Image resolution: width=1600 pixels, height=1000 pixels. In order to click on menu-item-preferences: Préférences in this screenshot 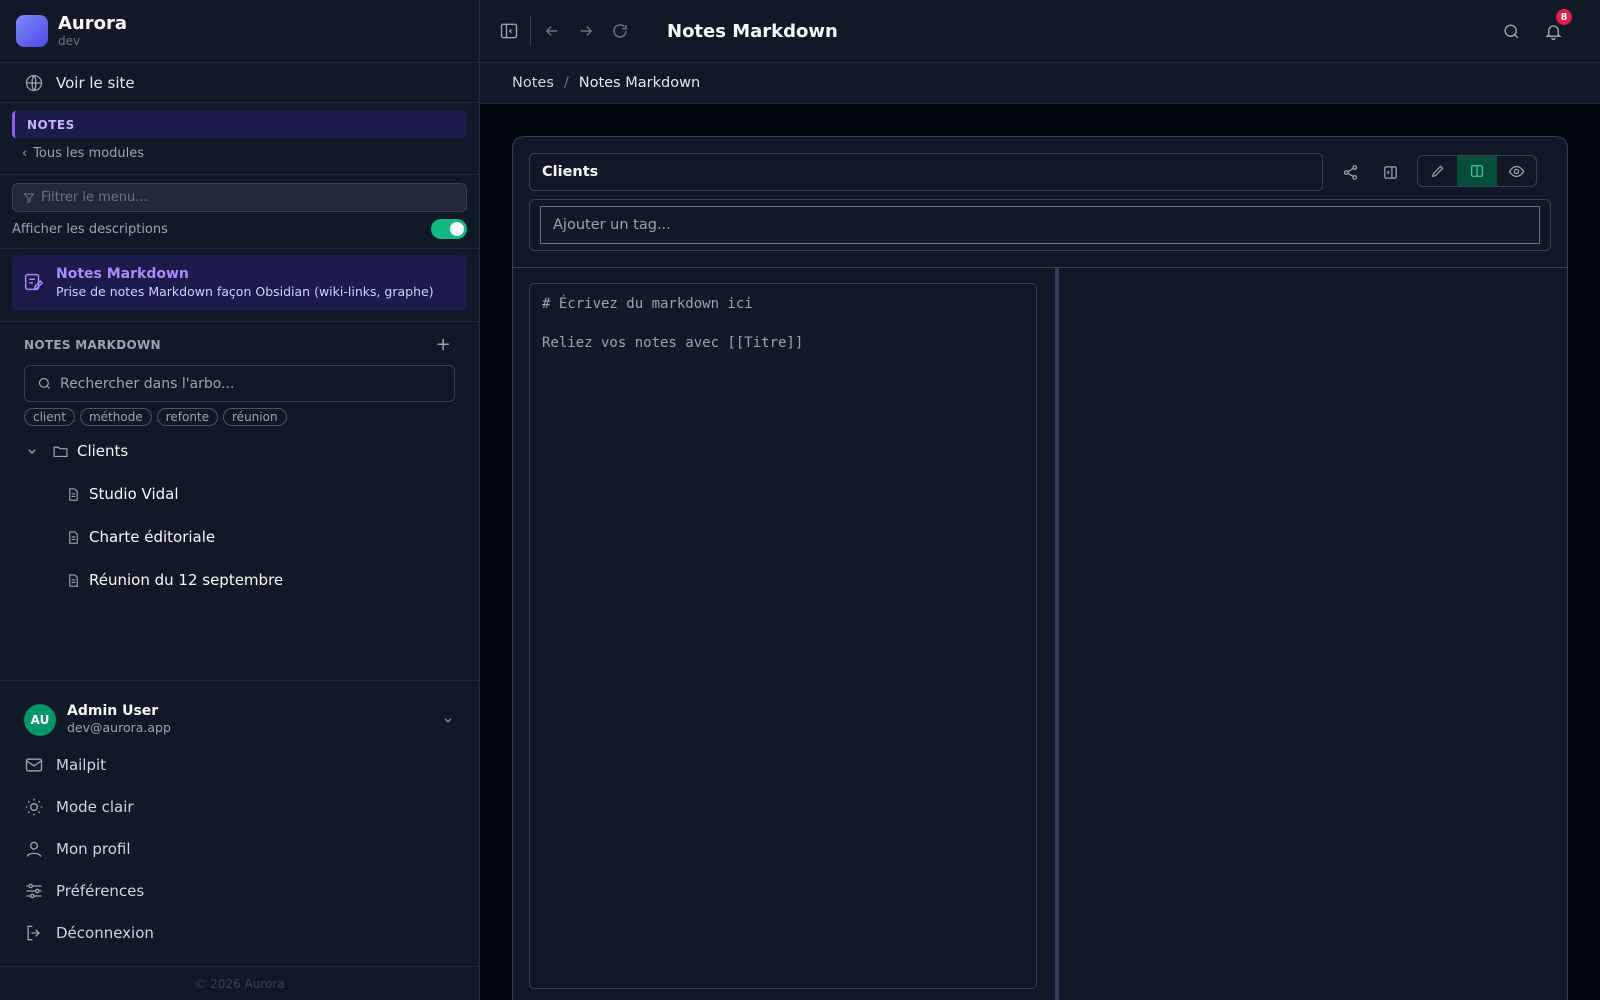, I will do `click(239, 891)`.